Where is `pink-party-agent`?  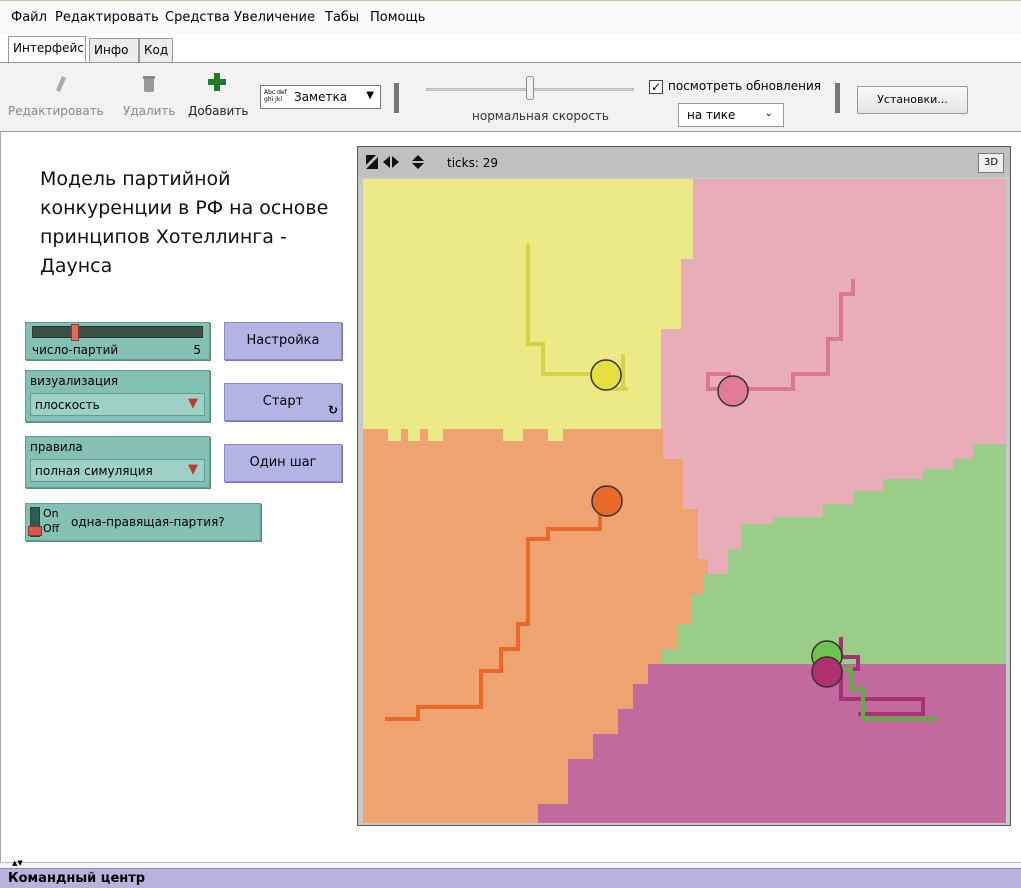
pink-party-agent is located at coordinates (733, 391).